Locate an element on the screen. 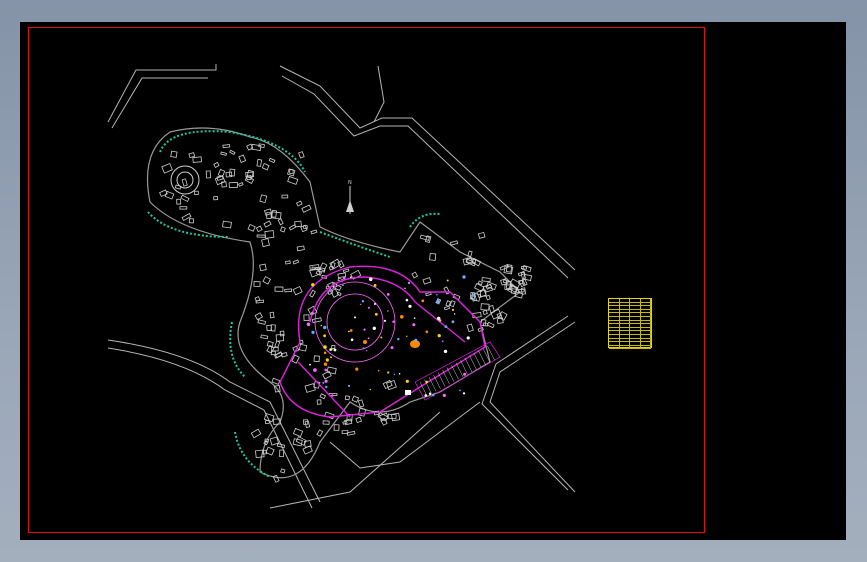 This screenshot has width=867, height=562. legend-table is located at coordinates (630, 324).